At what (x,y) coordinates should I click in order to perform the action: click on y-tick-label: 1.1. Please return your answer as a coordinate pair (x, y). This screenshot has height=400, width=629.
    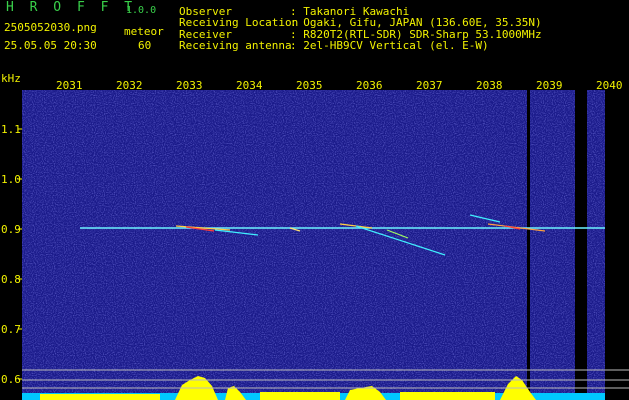
    Looking at the image, I should click on (11, 129).